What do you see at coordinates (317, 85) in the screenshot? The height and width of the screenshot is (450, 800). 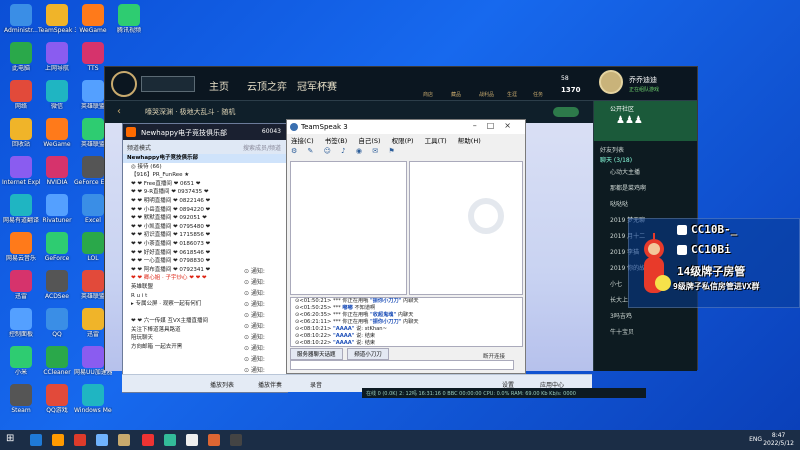 I see `nav-cup: 冠军杯赛` at bounding box center [317, 85].